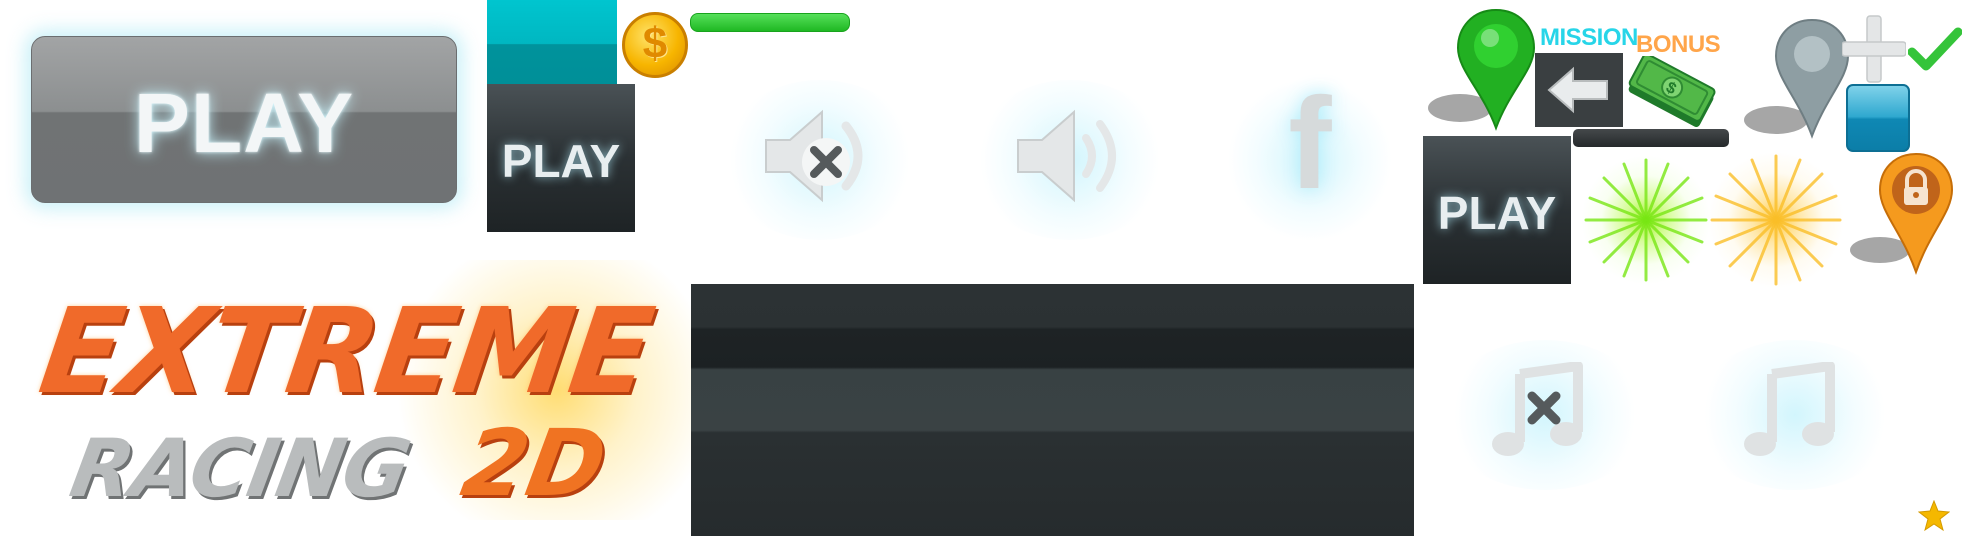 The height and width of the screenshot is (536, 1968). I want to click on coin-symbol: $, so click(655, 43).